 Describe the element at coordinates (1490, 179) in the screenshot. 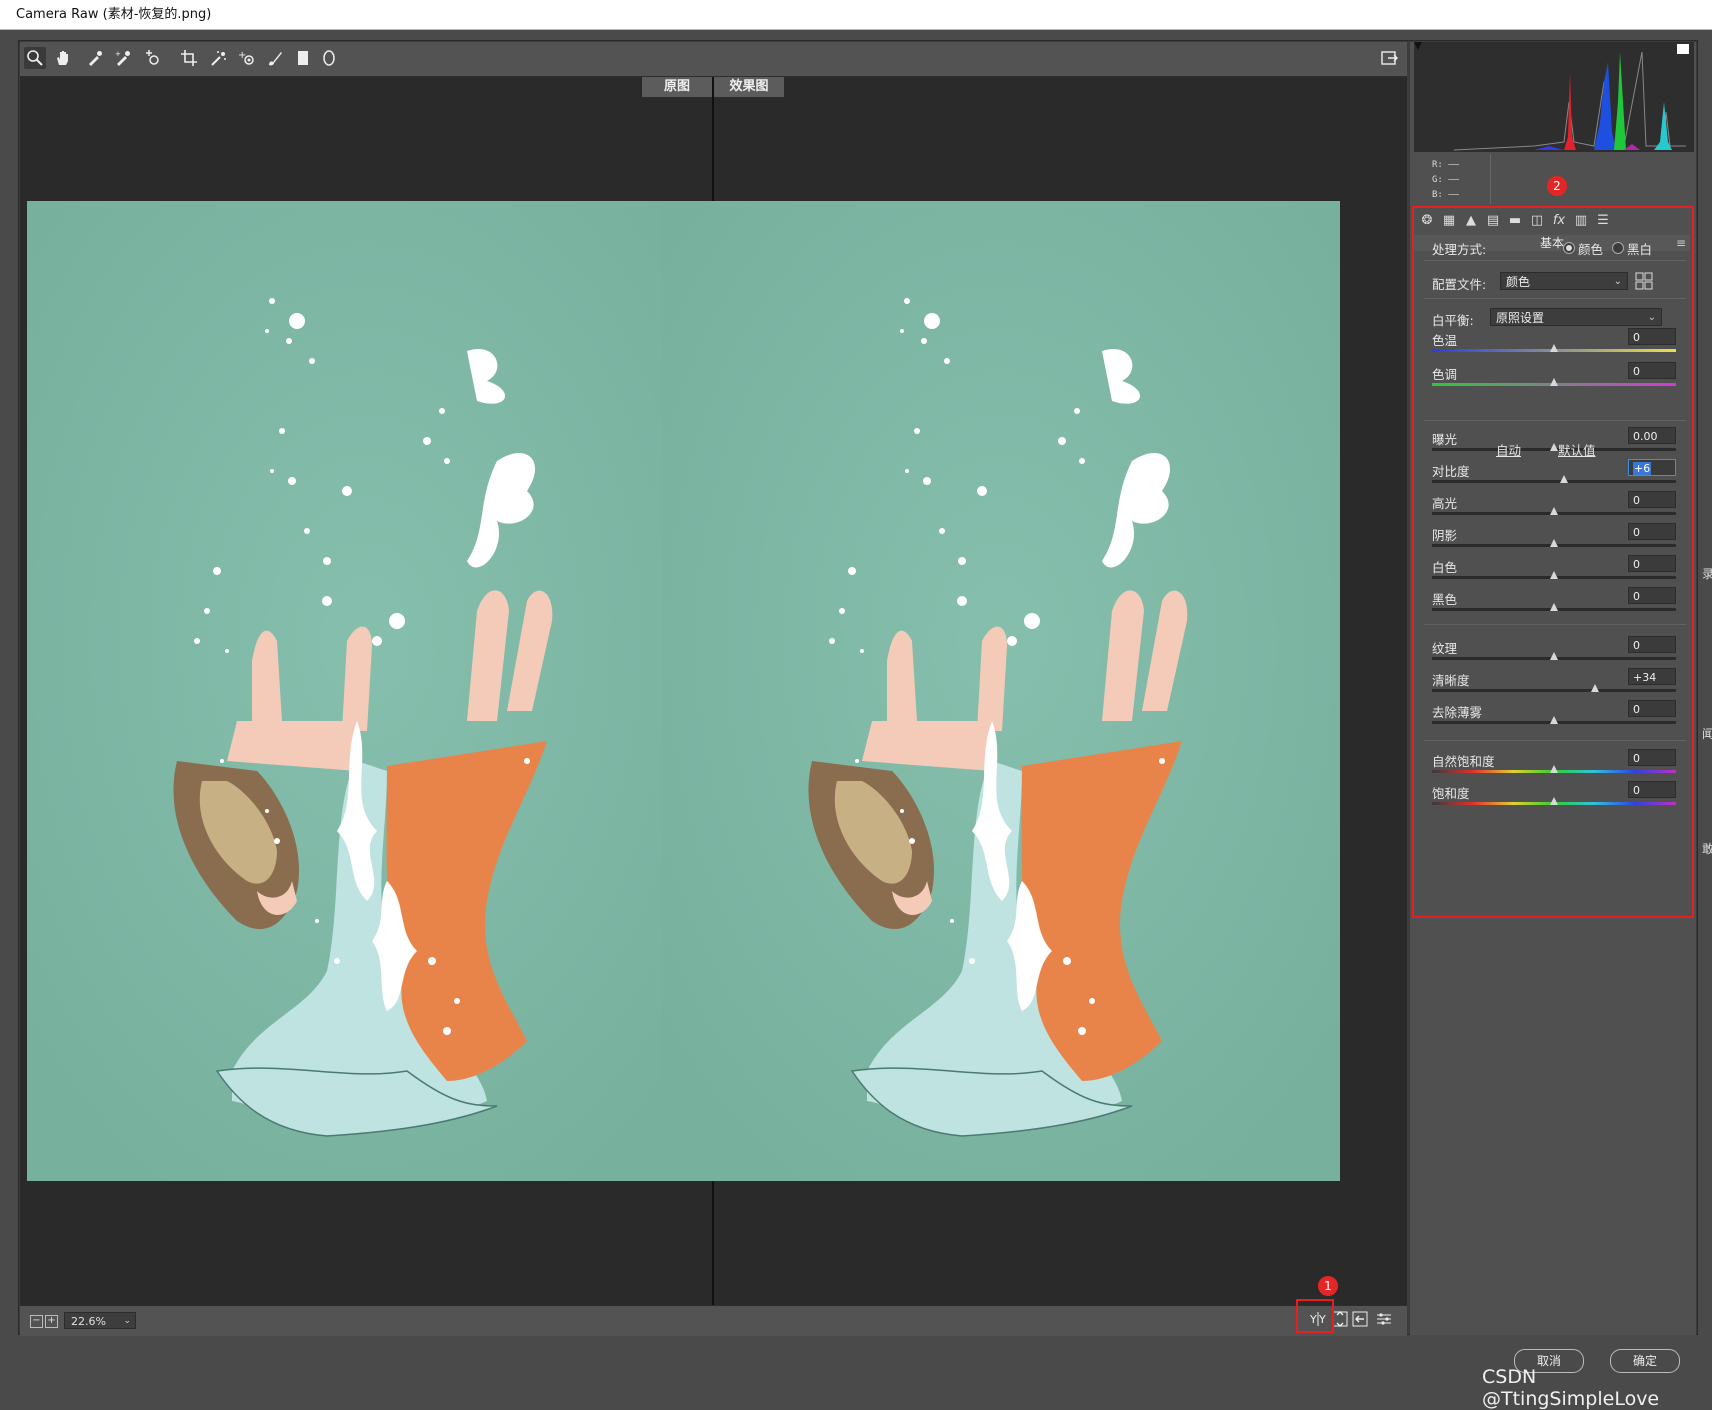

I see `readout-divider` at that location.